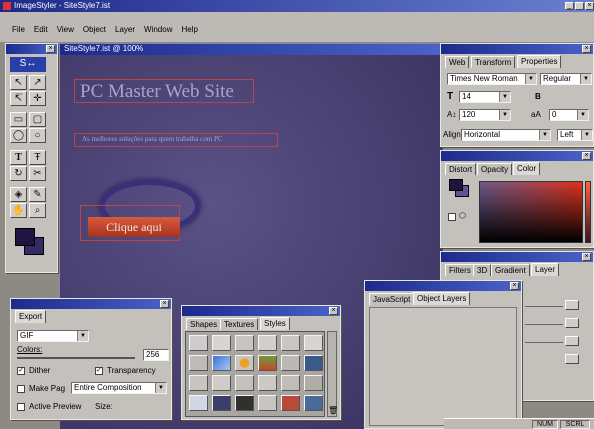 The image size is (594, 429). Describe the element at coordinates (485, 97) in the screenshot. I see `font-size-field: 14 ▼` at that location.